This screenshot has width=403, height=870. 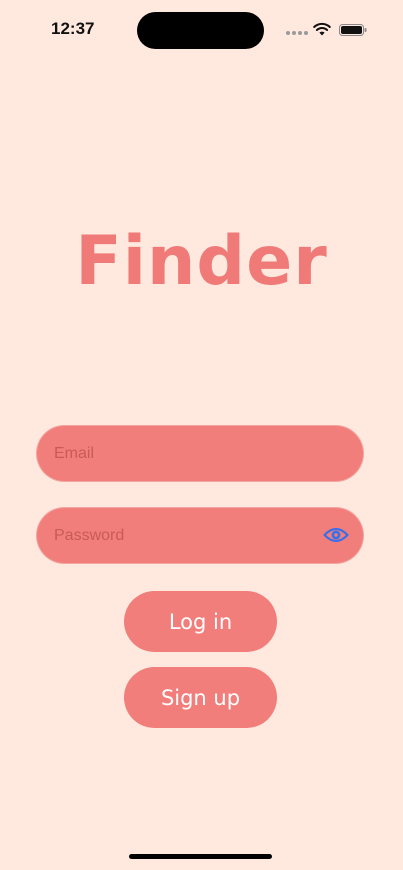 I want to click on home-indicator, so click(x=200, y=856).